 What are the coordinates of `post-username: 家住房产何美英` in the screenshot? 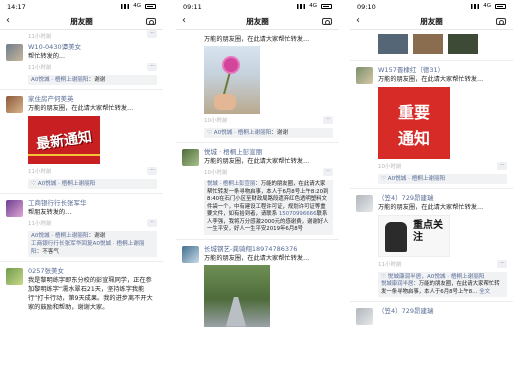 It's located at (92, 99).